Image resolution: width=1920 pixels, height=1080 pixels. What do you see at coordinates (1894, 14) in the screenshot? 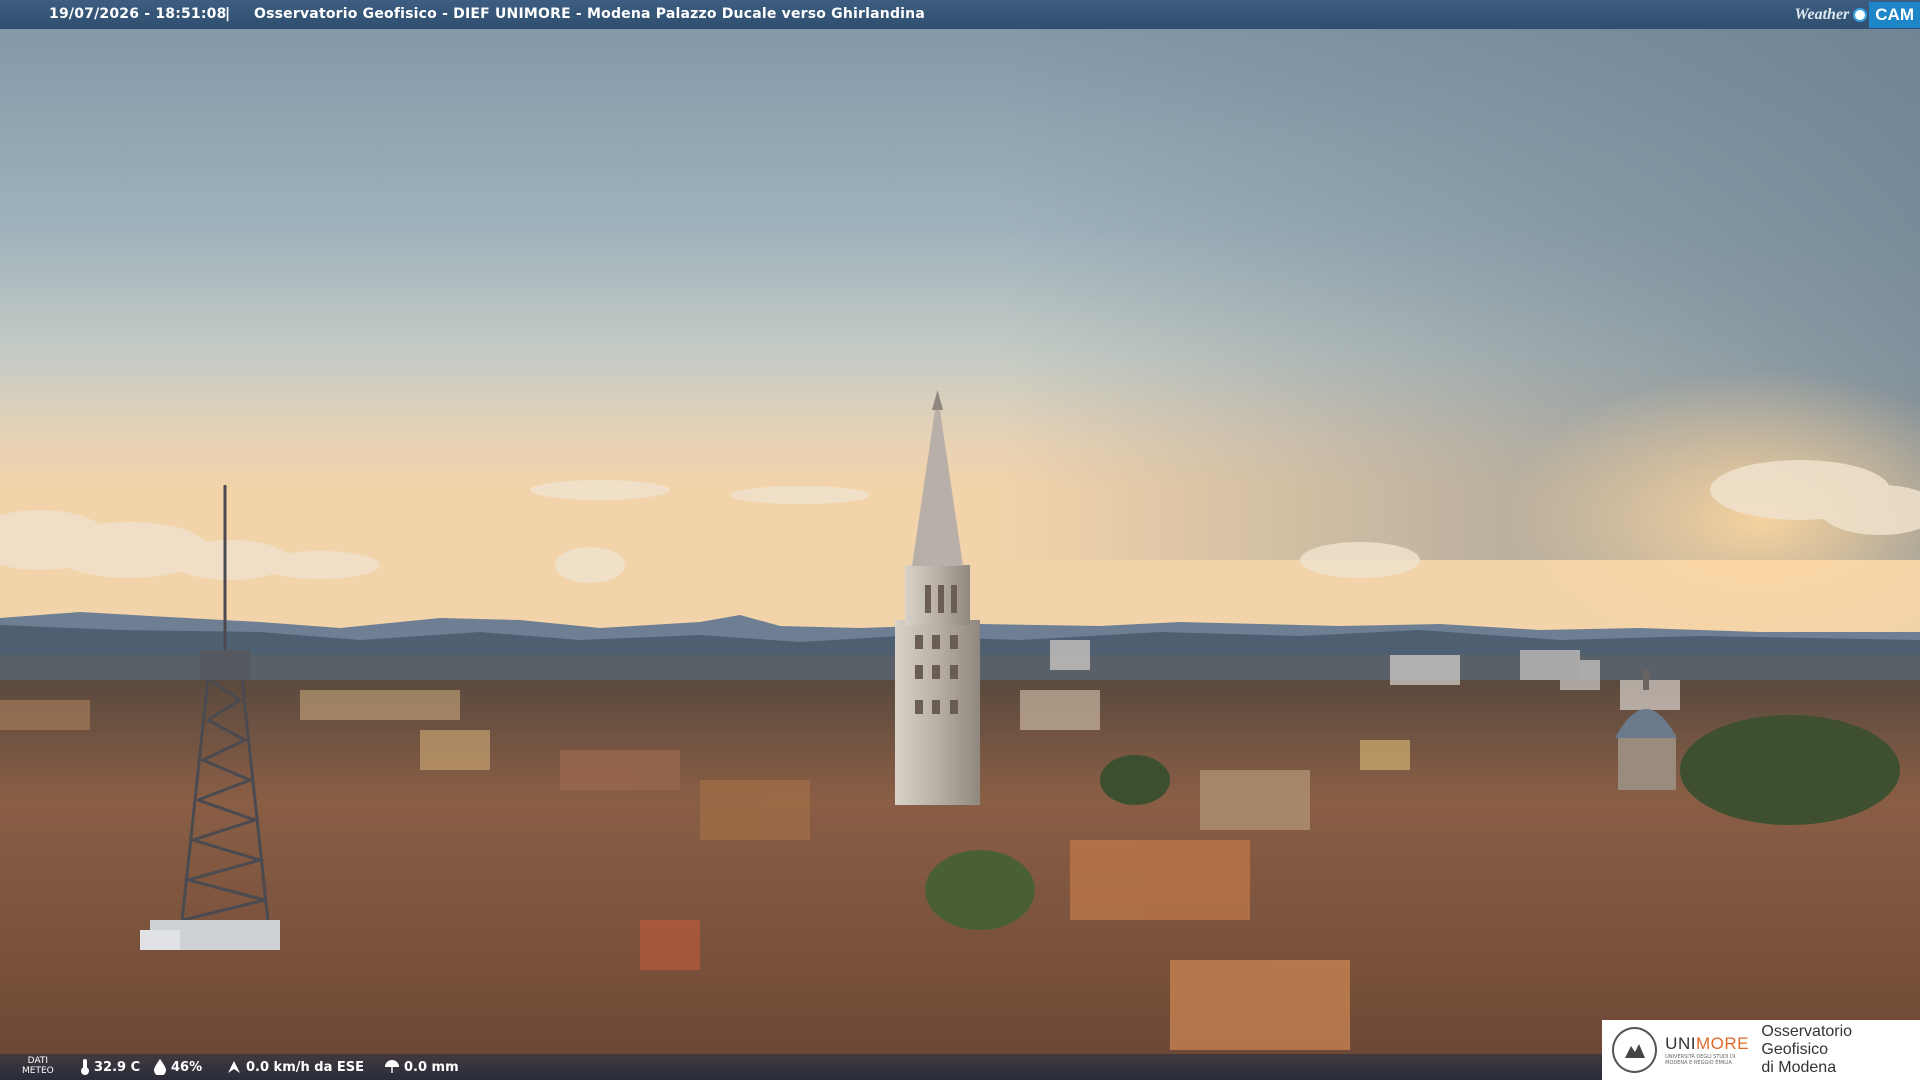
I see `weathercam-logo-cam: CAM` at bounding box center [1894, 14].